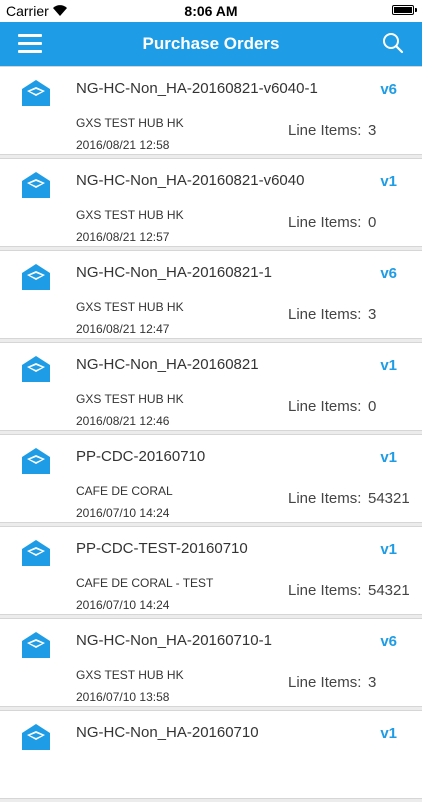  What do you see at coordinates (404, 10) in the screenshot?
I see `battery-icon` at bounding box center [404, 10].